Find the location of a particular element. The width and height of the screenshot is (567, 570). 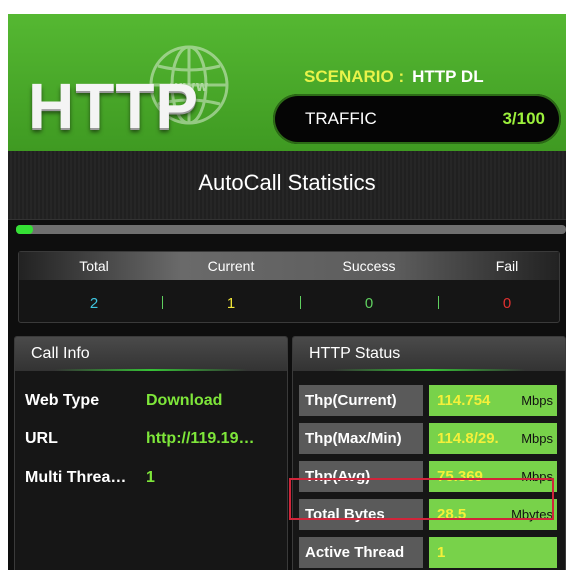

stat-value-current: 1 is located at coordinates (231, 303).